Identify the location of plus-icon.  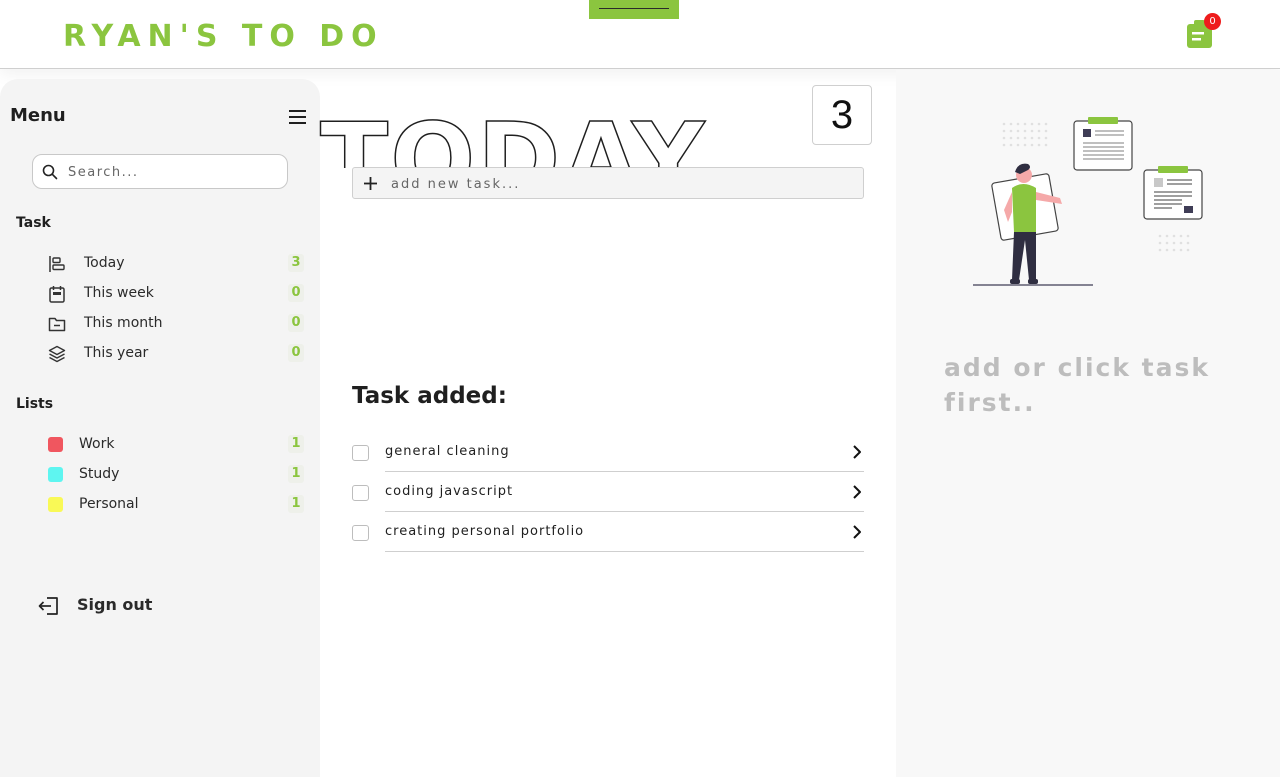
(370, 183).